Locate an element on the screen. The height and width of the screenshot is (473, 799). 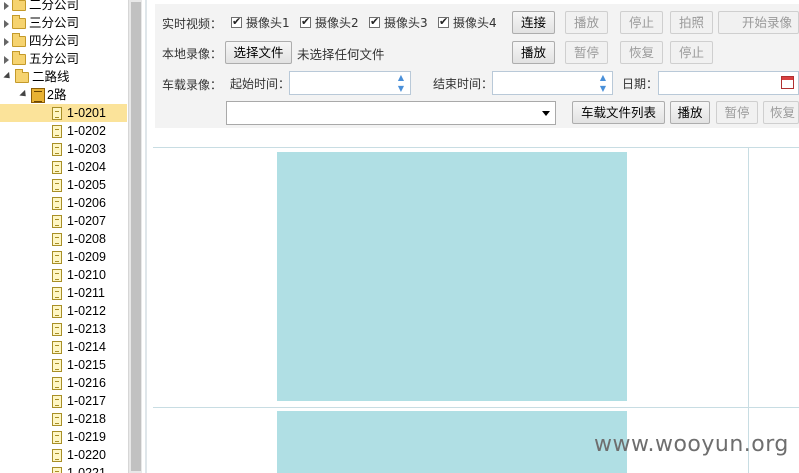
tree-item: 1-0214 is located at coordinates (53, 347).